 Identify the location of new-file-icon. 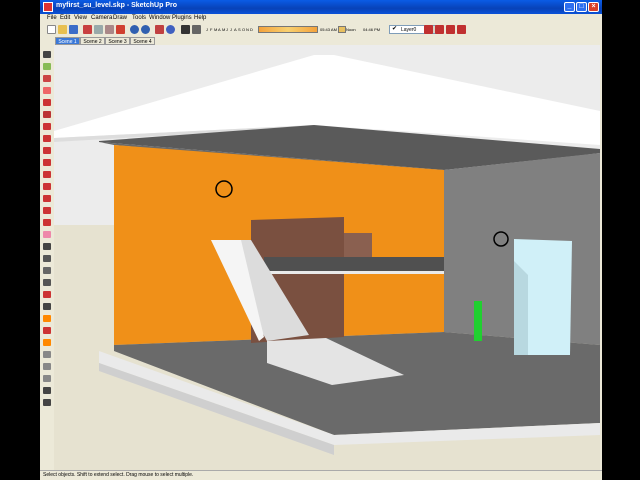
(51, 29).